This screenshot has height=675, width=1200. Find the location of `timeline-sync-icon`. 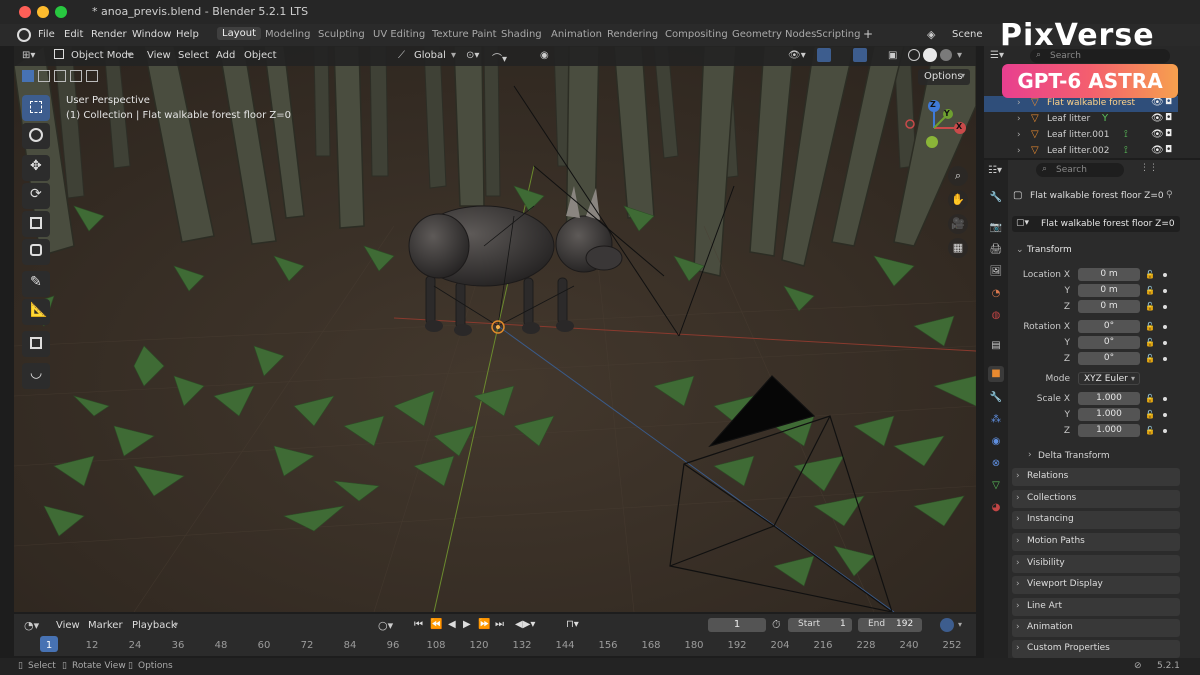

timeline-sync-icon is located at coordinates (947, 625).